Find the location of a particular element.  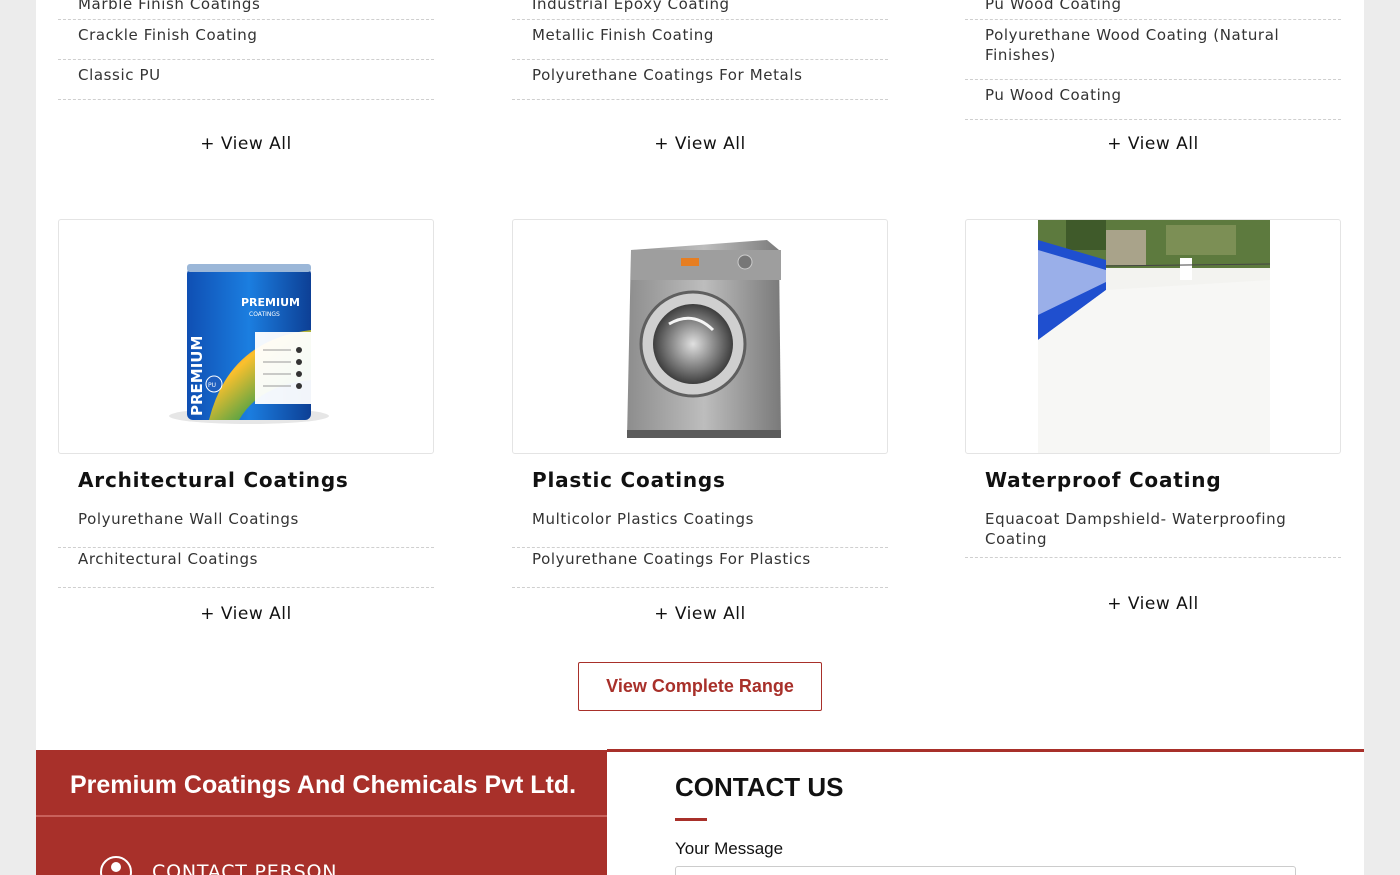

can-badge-text: PU is located at coordinates (212, 385).